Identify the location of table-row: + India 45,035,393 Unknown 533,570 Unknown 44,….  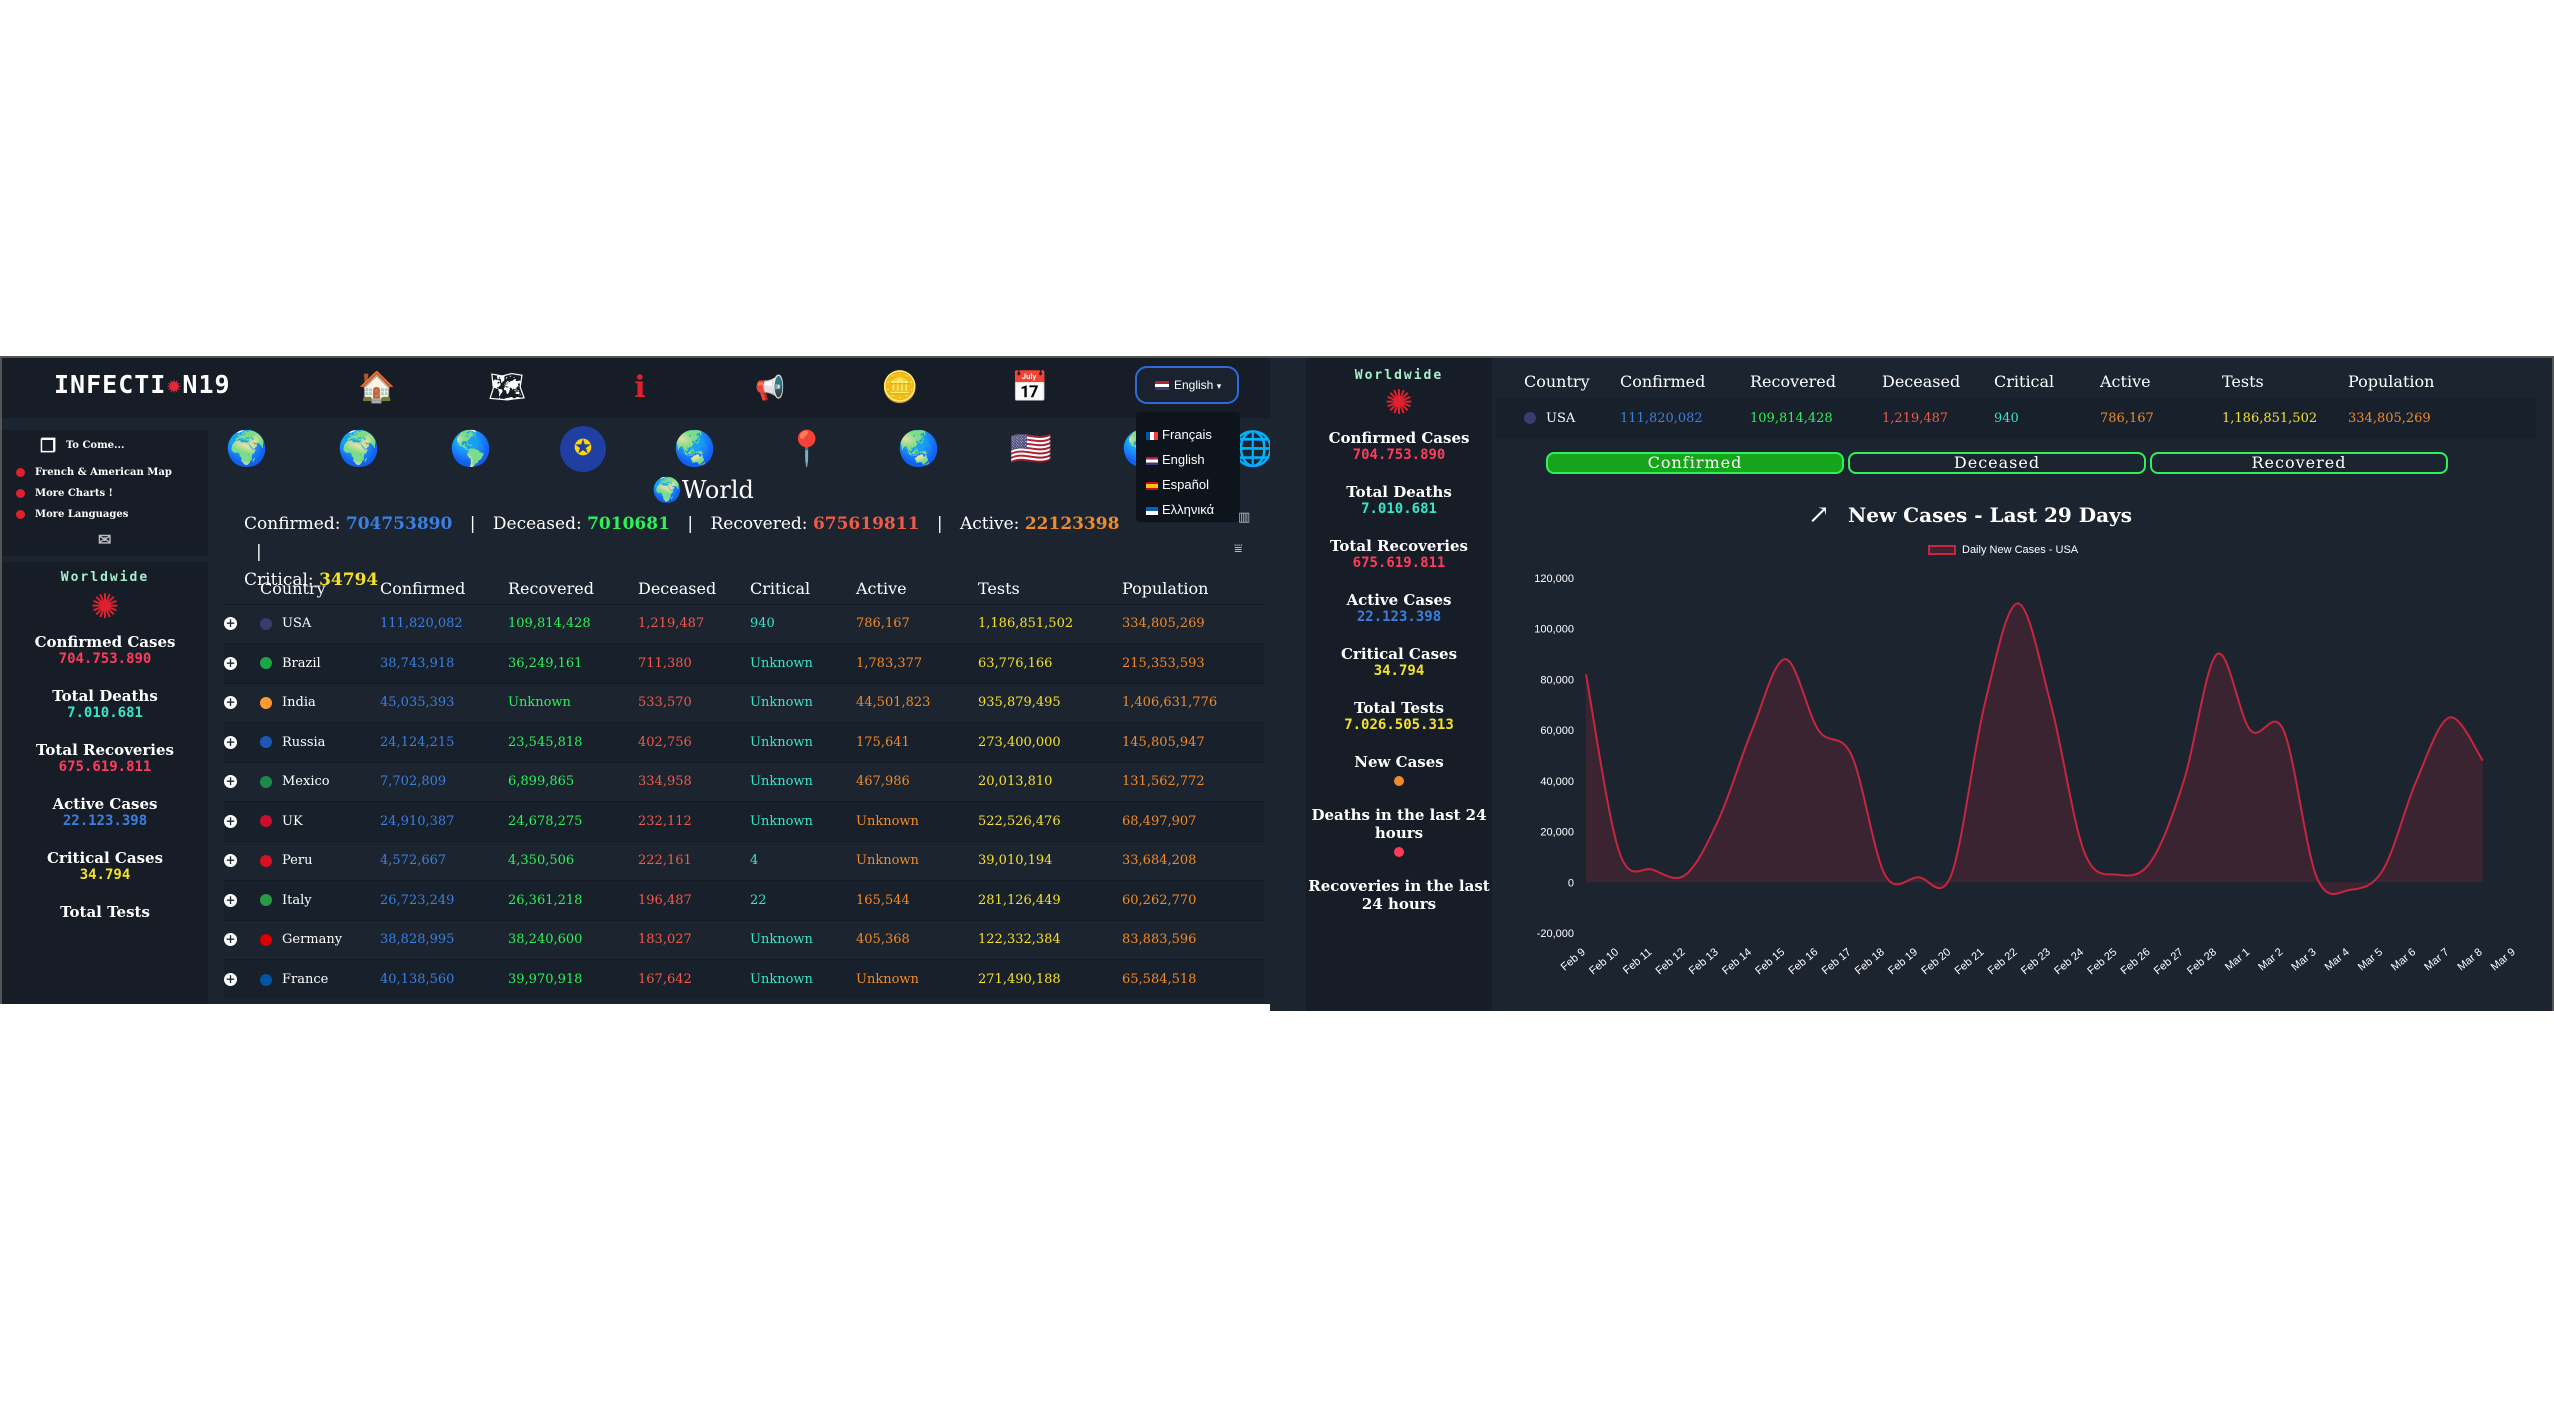
(744, 703).